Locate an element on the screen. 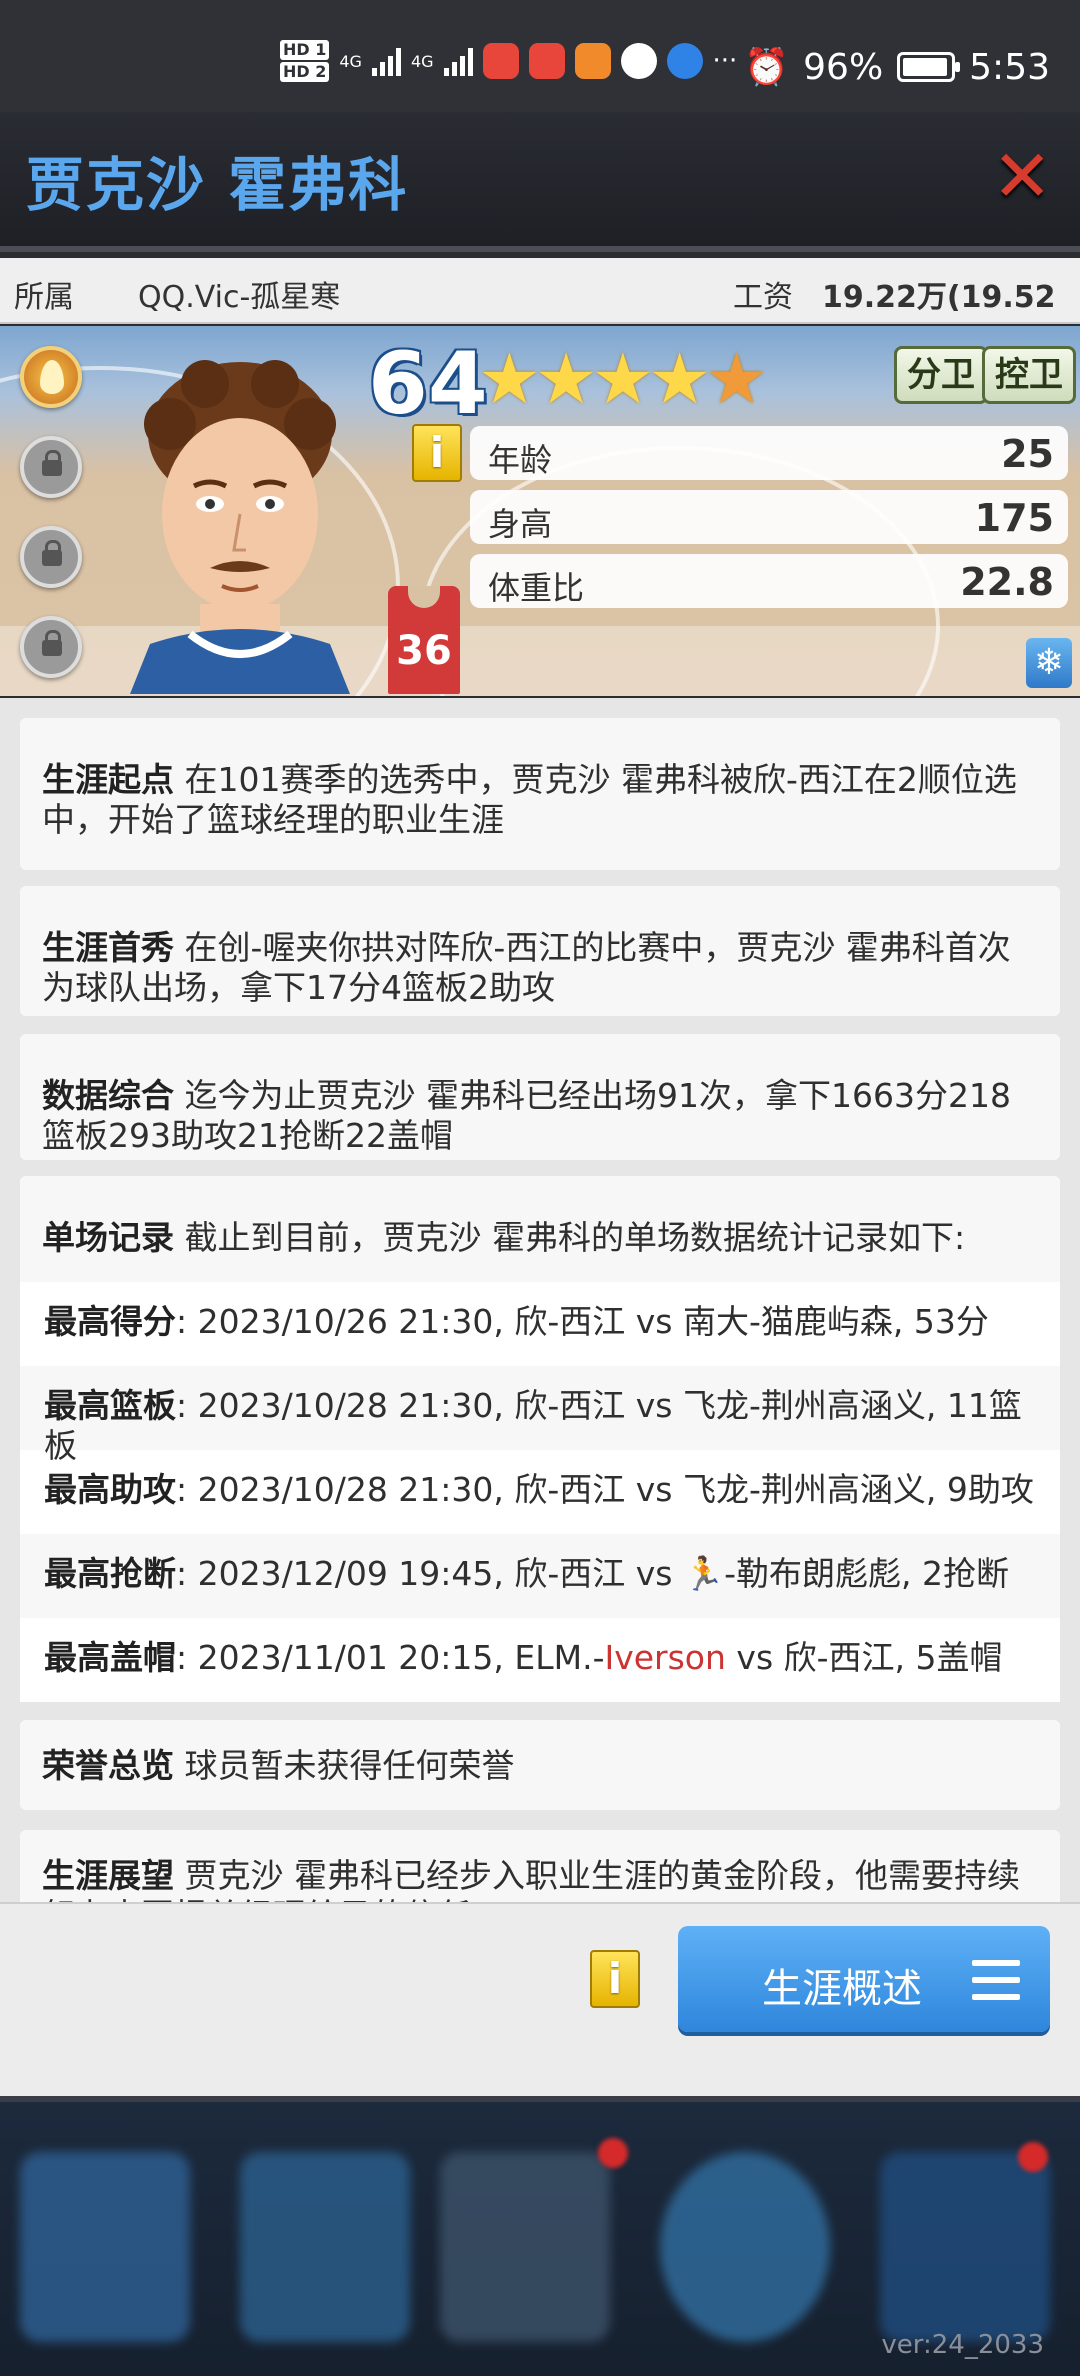 This screenshot has height=2376, width=1080. card-title: 数据综合 is located at coordinates (108, 1095).